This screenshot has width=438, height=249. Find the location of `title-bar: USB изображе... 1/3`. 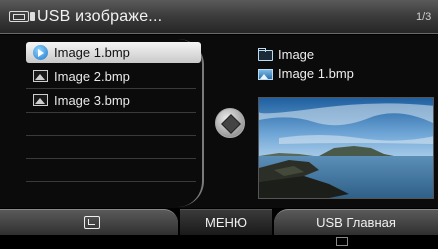

title-bar: USB изображе... 1/3 is located at coordinates (219, 17).